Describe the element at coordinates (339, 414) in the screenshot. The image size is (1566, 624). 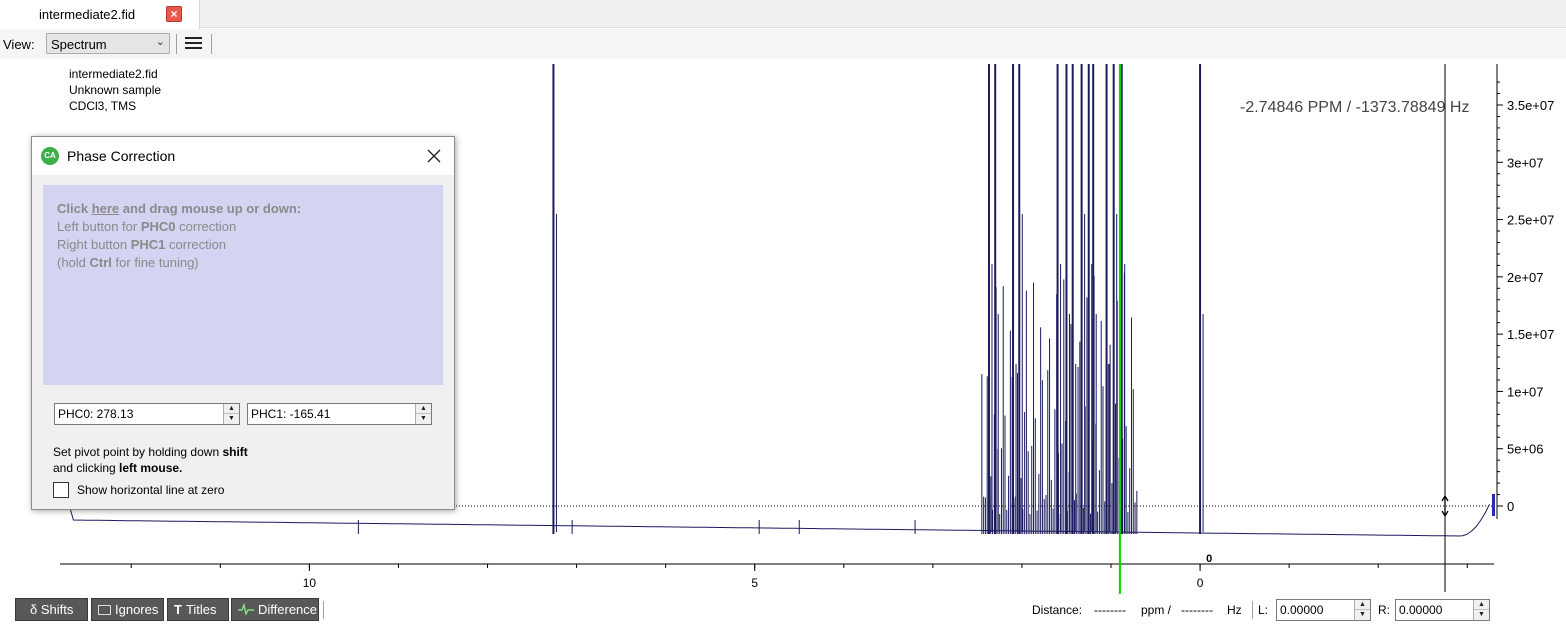
I see `phc1-spinbox: PHC1: -165.41 ▲ ▼` at that location.